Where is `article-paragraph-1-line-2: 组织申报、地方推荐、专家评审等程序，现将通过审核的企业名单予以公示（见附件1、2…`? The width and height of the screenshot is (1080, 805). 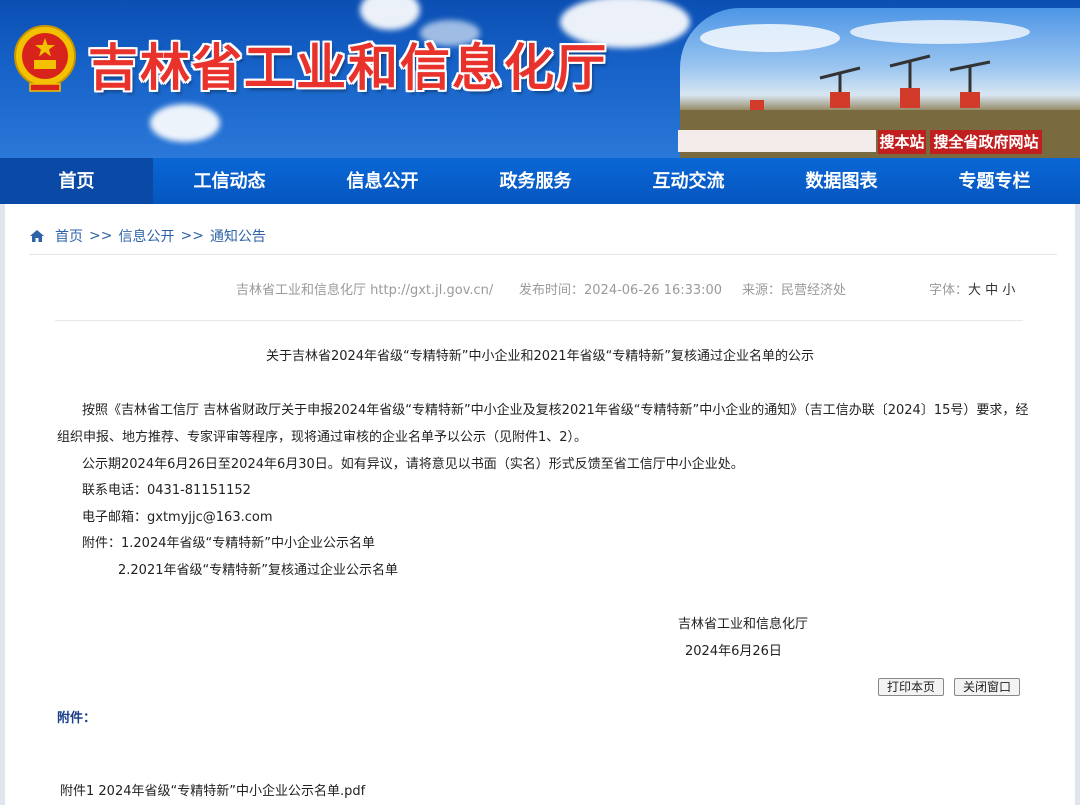 article-paragraph-1-line-2: 组织申报、地方推荐、专家评审等程序，现将通过审核的企业名单予以公示（见附件1、2… is located at coordinates (322, 437).